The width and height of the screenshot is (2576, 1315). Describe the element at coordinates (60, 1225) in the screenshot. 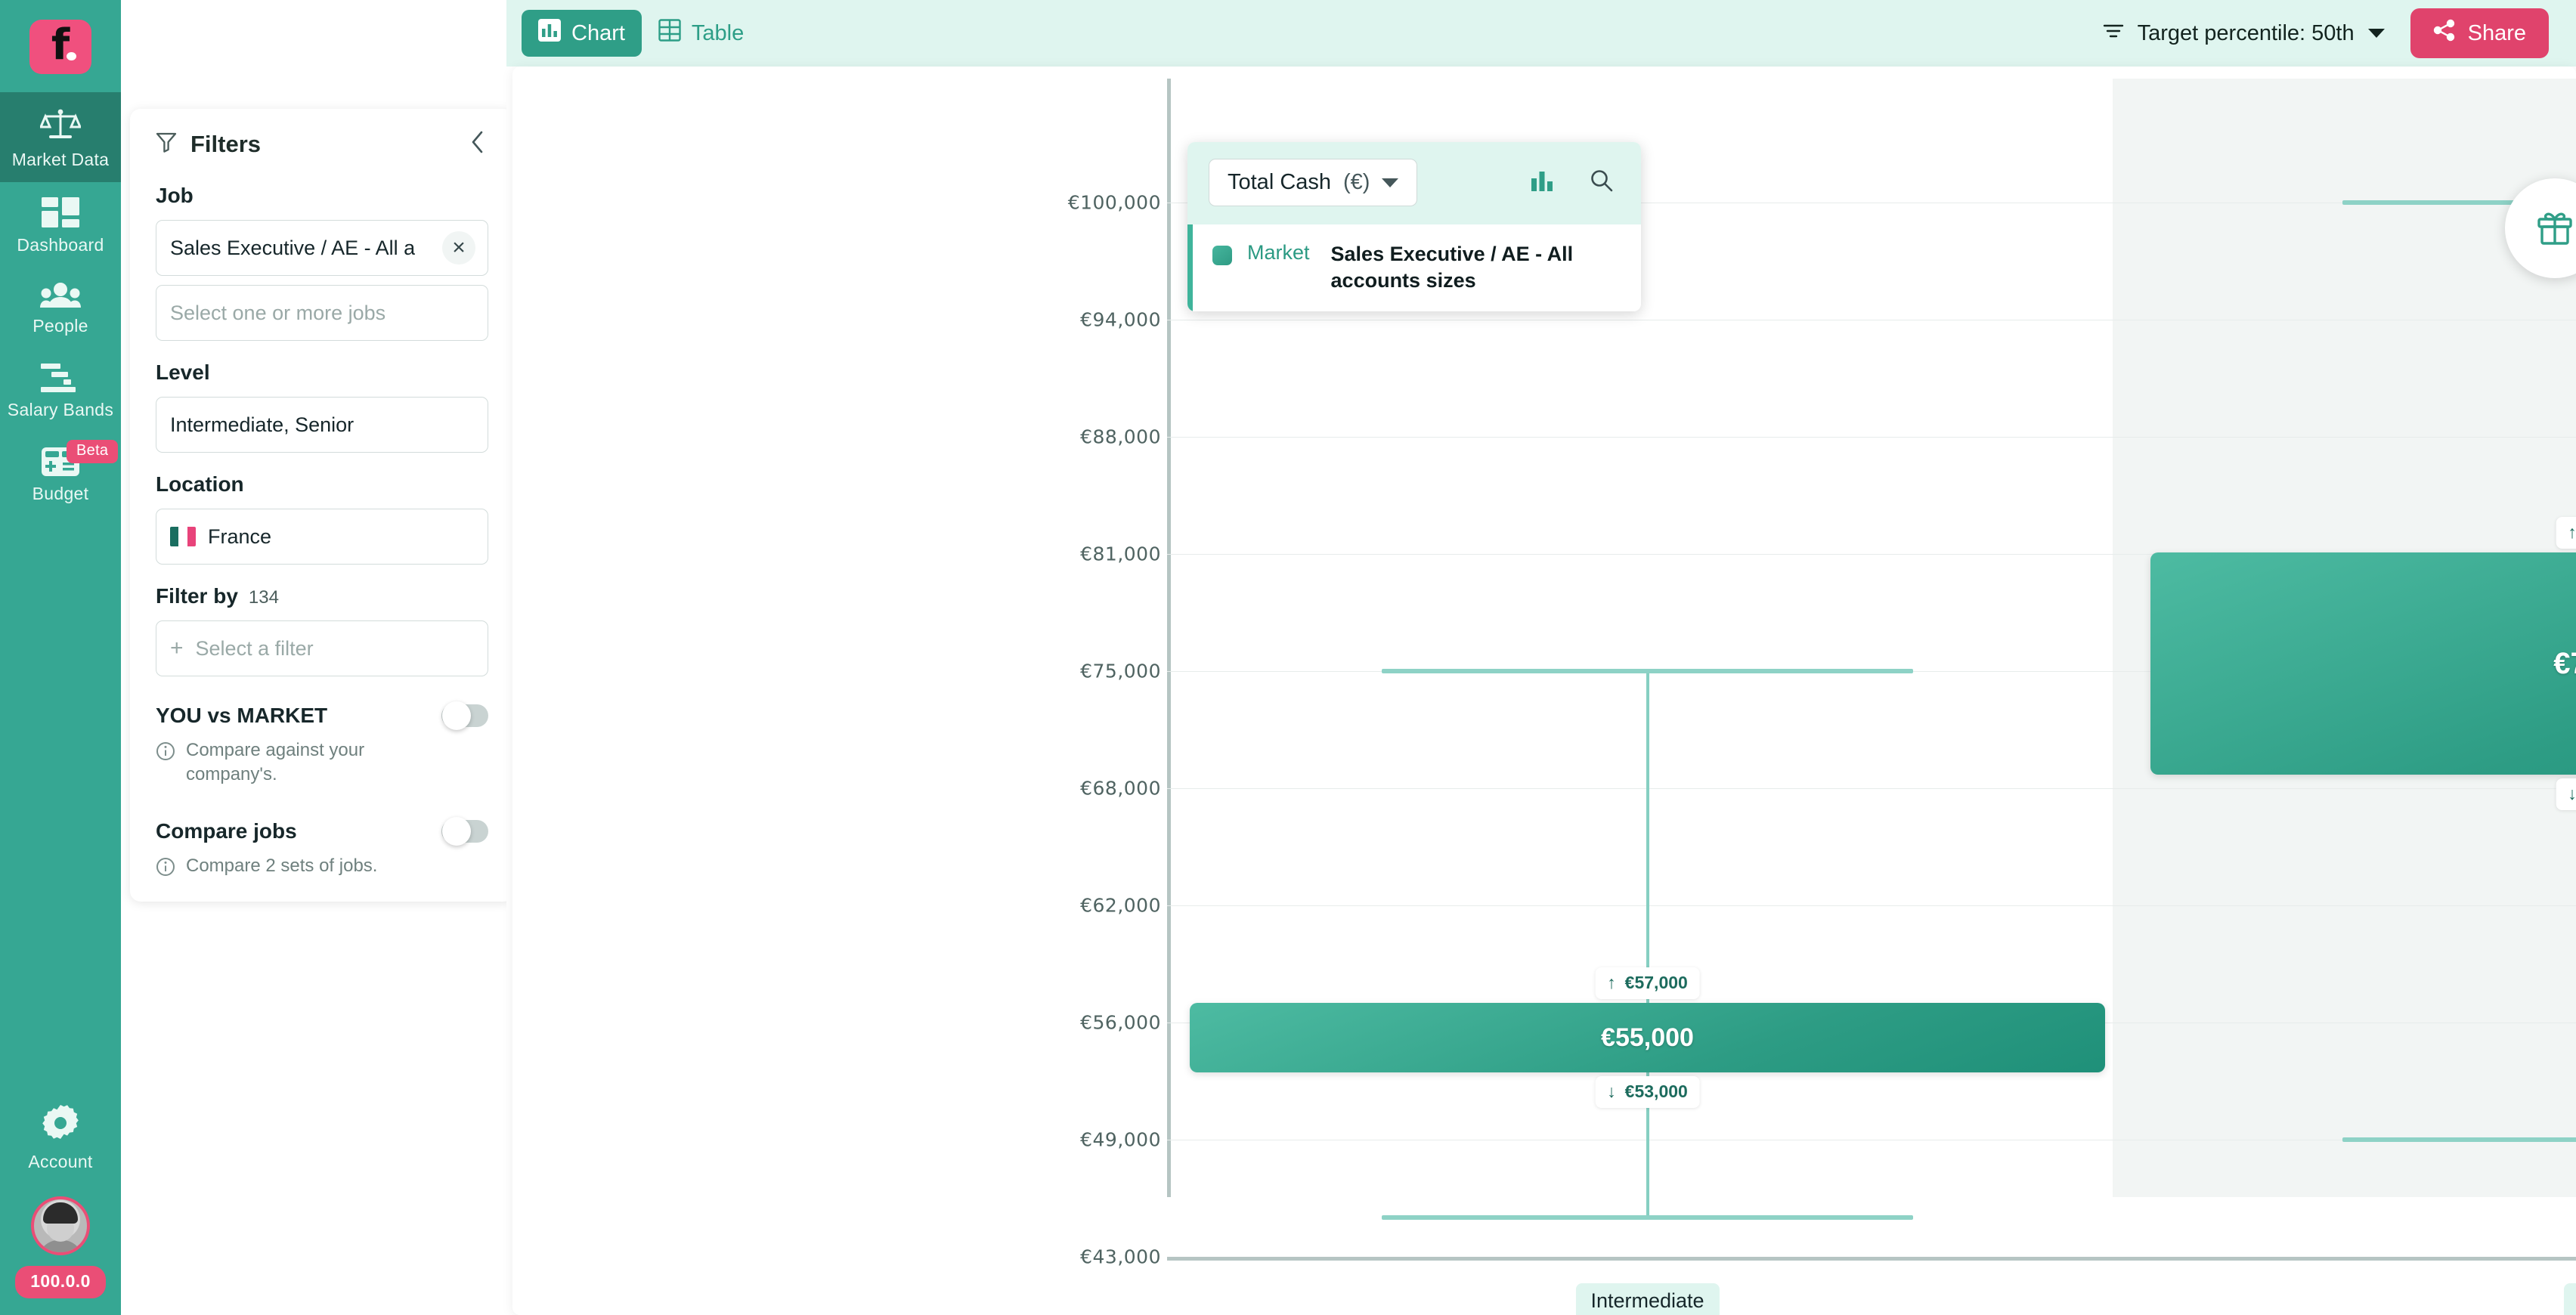

I see `avatar` at that location.